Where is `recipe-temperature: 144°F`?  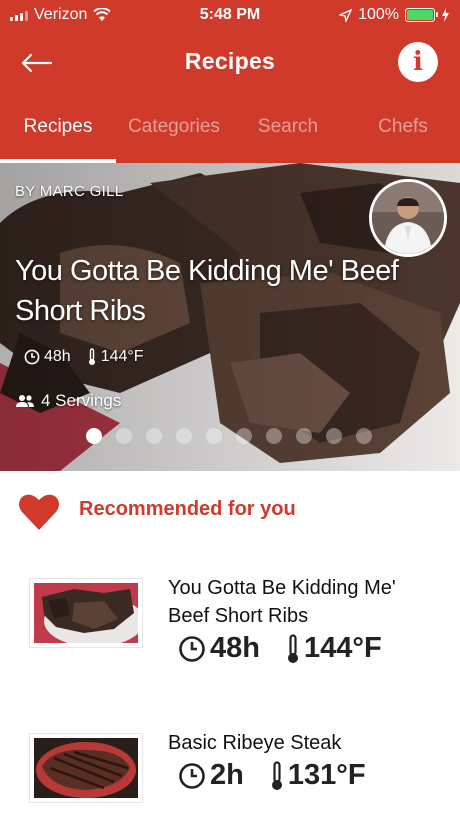
recipe-temperature: 144°F is located at coordinates (334, 648).